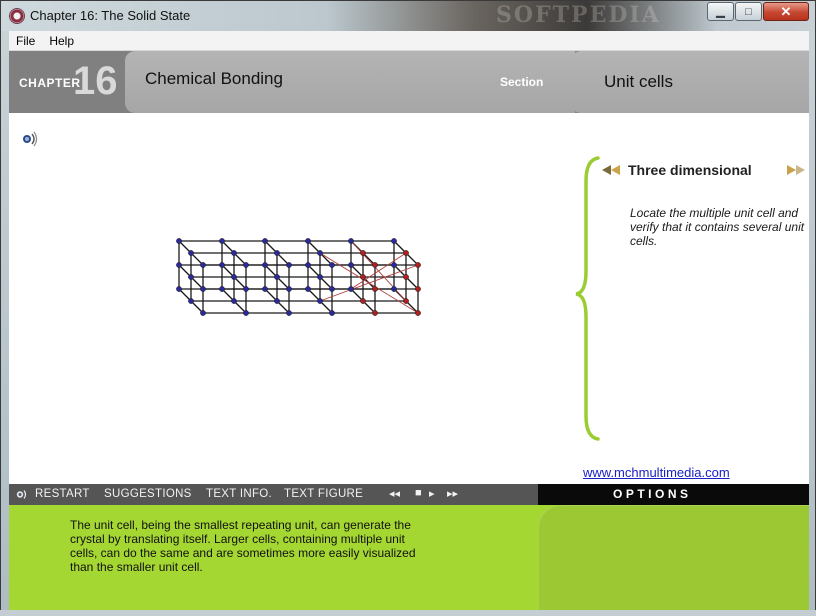 This screenshot has width=816, height=616. I want to click on curly-brace-icon, so click(587, 298).